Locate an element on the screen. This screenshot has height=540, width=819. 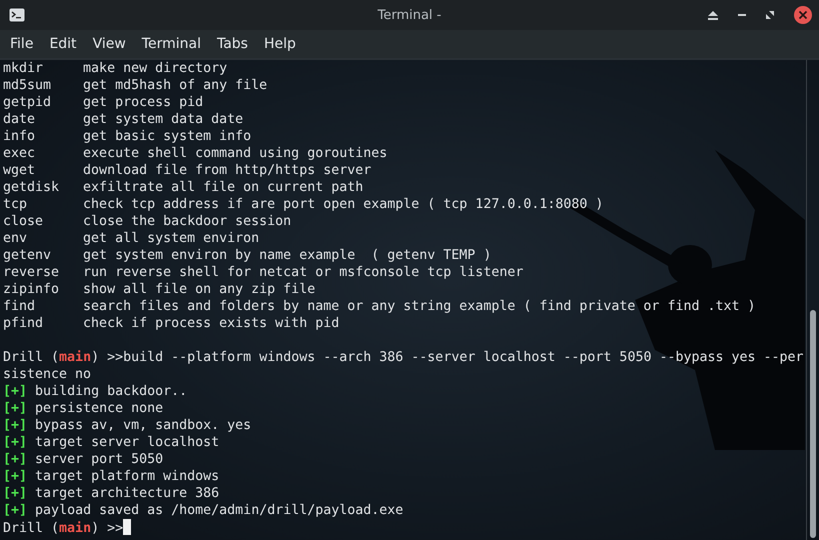
command-name: exec is located at coordinates (19, 153).